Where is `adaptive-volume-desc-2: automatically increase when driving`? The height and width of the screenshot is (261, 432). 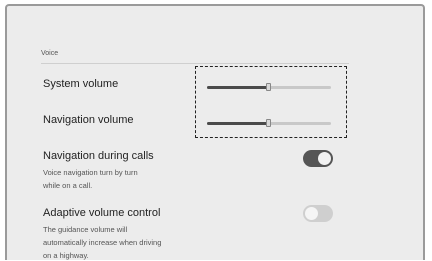
adaptive-volume-desc-2: automatically increase when driving is located at coordinates (102, 242).